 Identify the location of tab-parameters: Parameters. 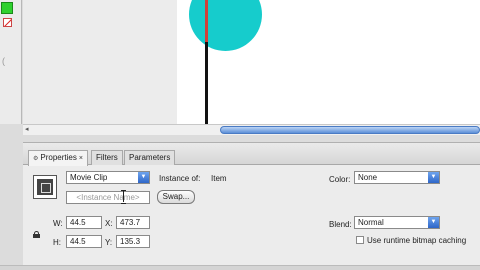
(150, 157).